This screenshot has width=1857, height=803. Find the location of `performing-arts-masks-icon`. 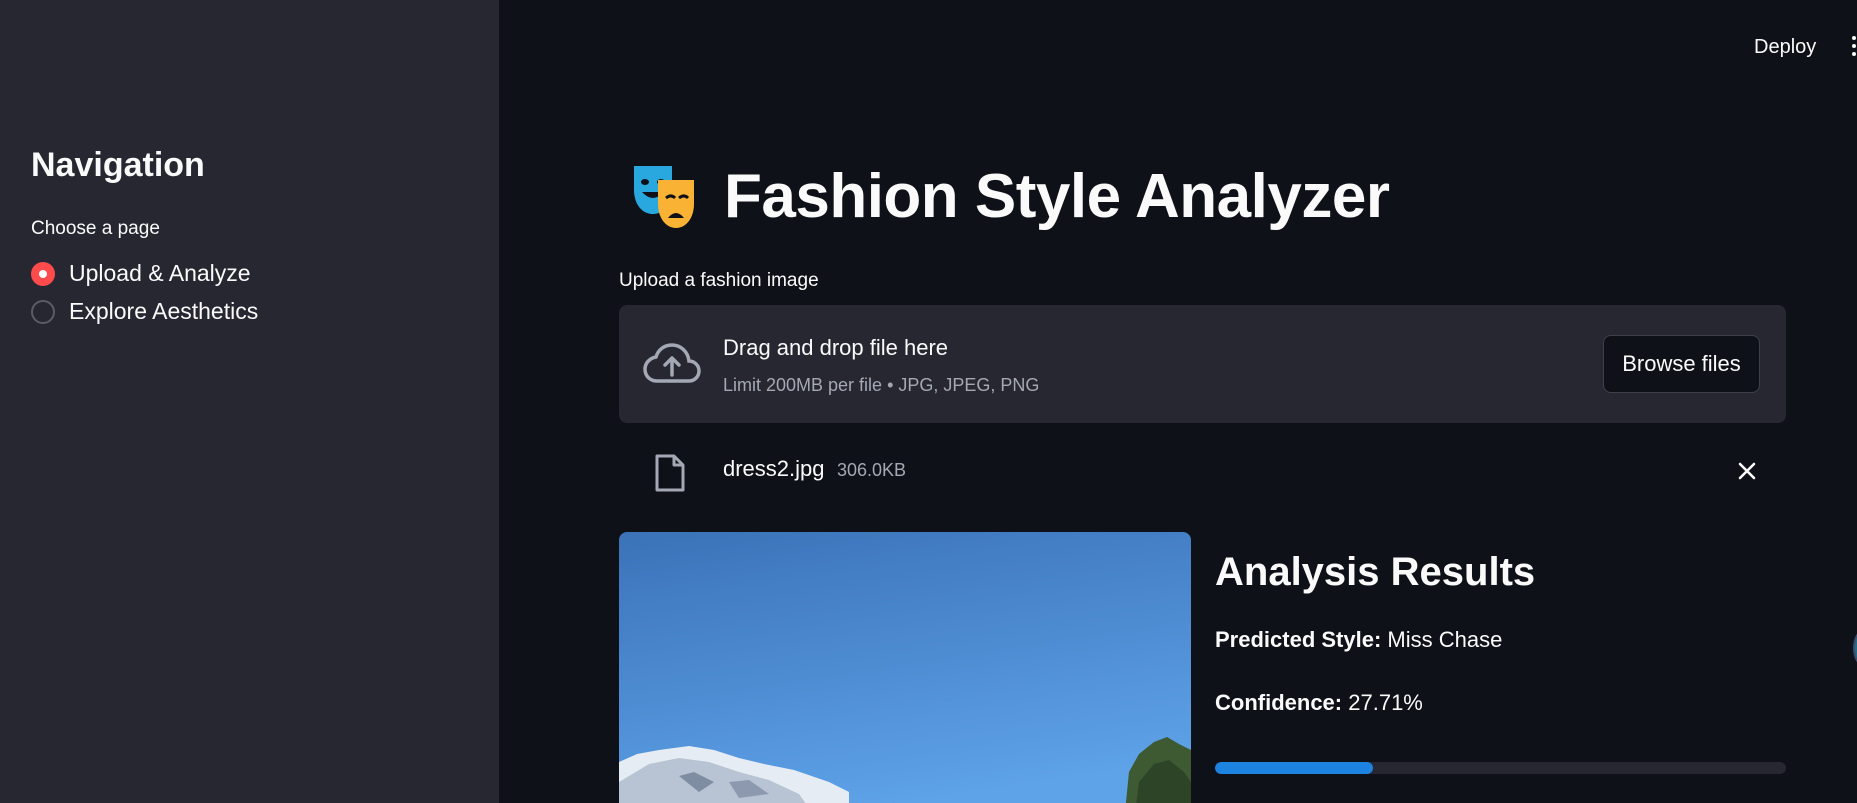

performing-arts-masks-icon is located at coordinates (664, 197).